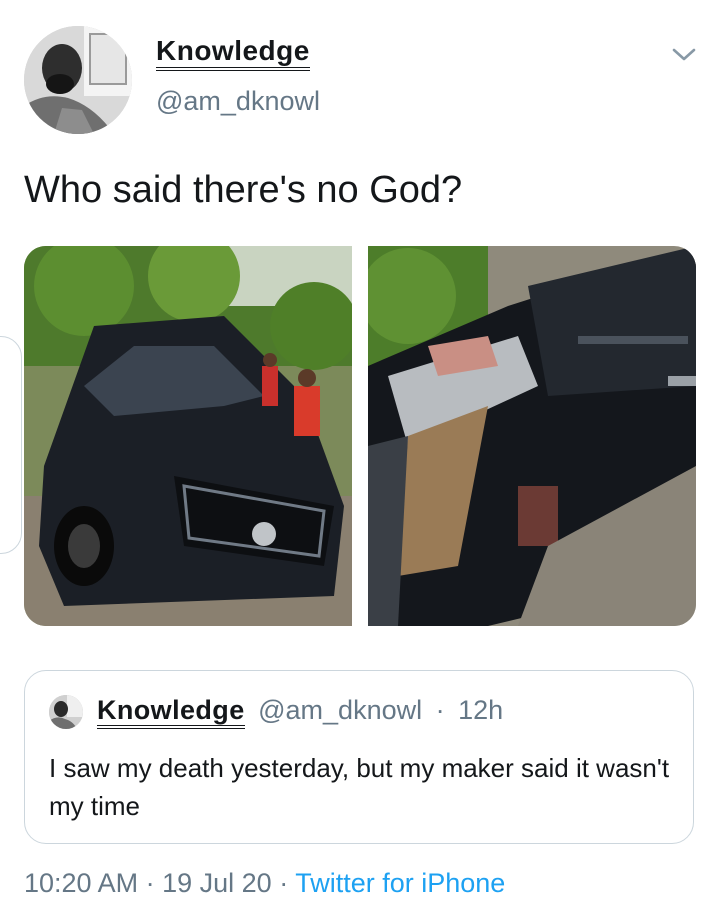 The height and width of the screenshot is (924, 720). Describe the element at coordinates (684, 54) in the screenshot. I see `chevron-down-icon` at that location.